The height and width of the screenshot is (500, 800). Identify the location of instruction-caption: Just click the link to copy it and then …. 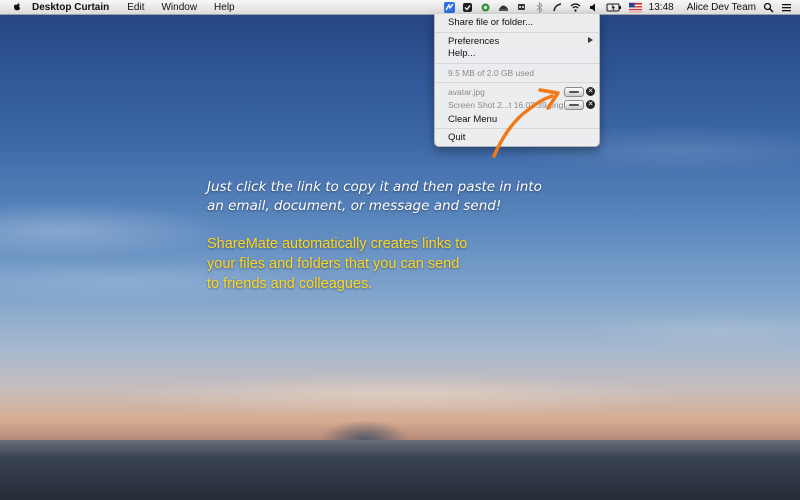
(407, 197).